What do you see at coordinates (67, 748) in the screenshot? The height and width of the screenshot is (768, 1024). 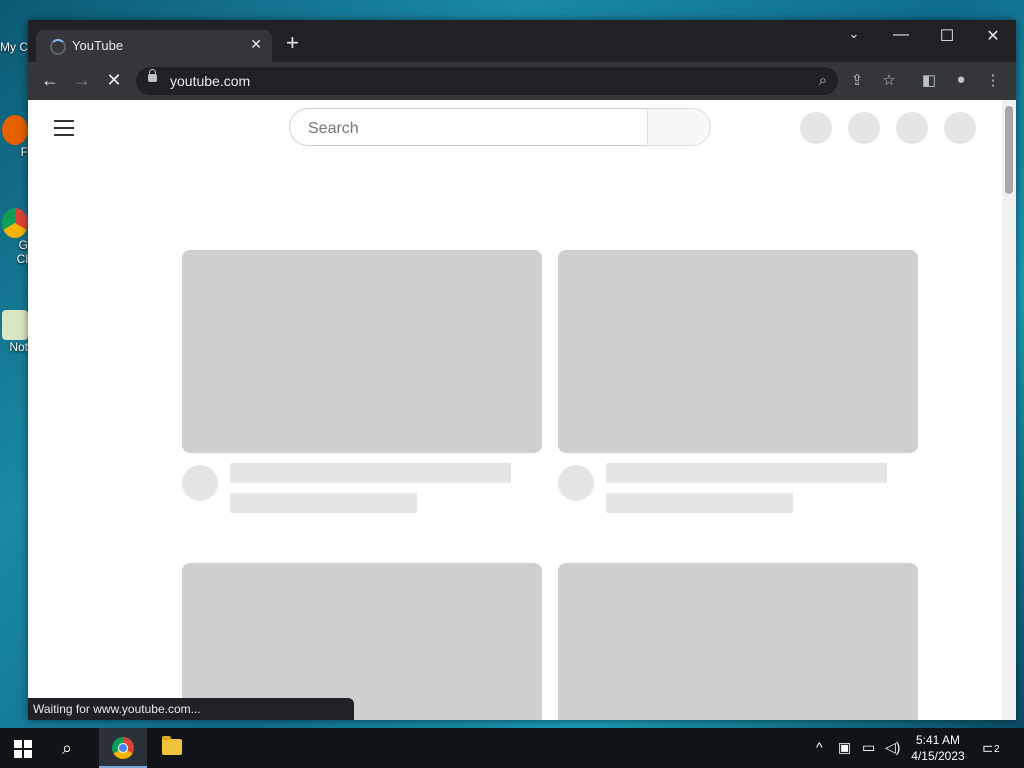 I see `search-icon: ⌕` at bounding box center [67, 748].